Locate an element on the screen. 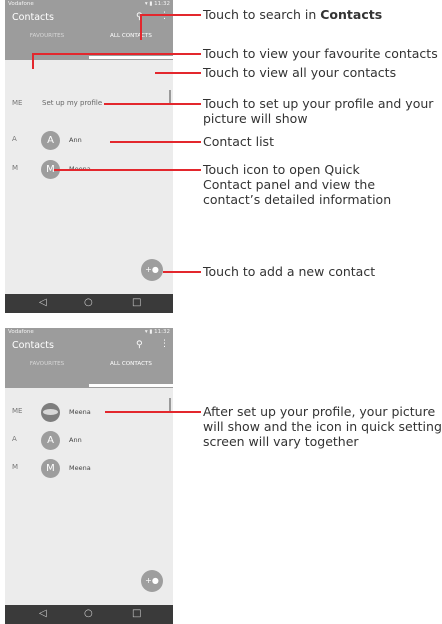 The height and width of the screenshot is (624, 442). callout-line-profile is located at coordinates (152, 104).